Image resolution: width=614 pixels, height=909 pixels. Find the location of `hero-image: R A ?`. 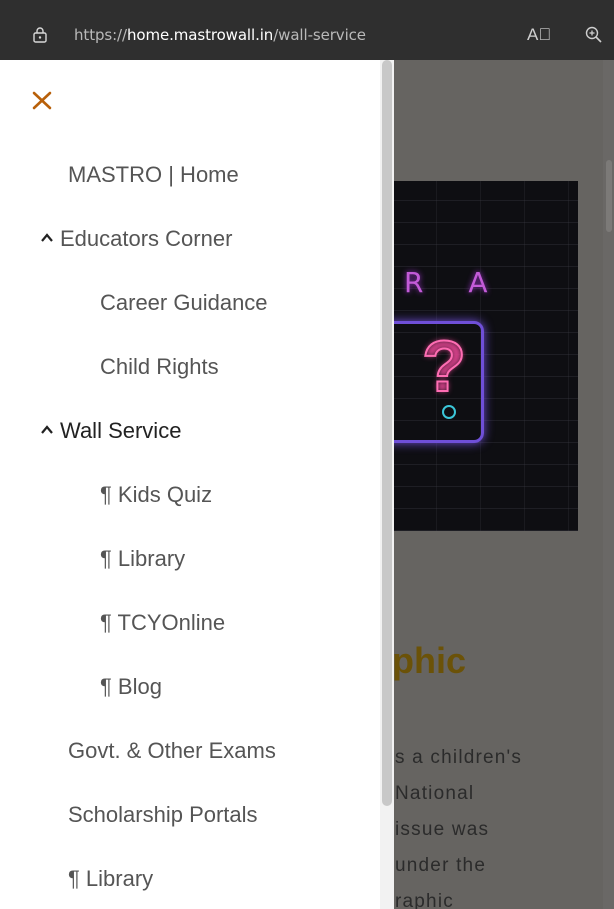

hero-image: R A ? is located at coordinates (485, 356).